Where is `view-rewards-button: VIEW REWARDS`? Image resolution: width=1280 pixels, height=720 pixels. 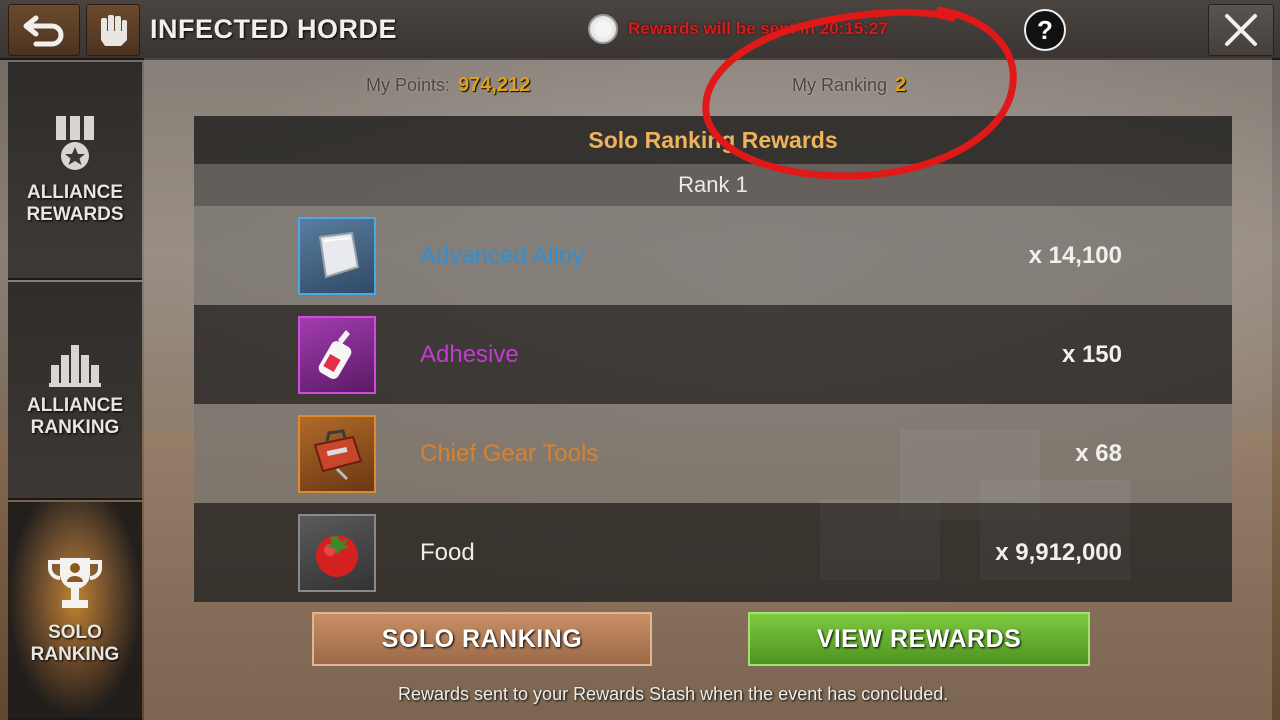
view-rewards-button: VIEW REWARDS is located at coordinates (919, 639).